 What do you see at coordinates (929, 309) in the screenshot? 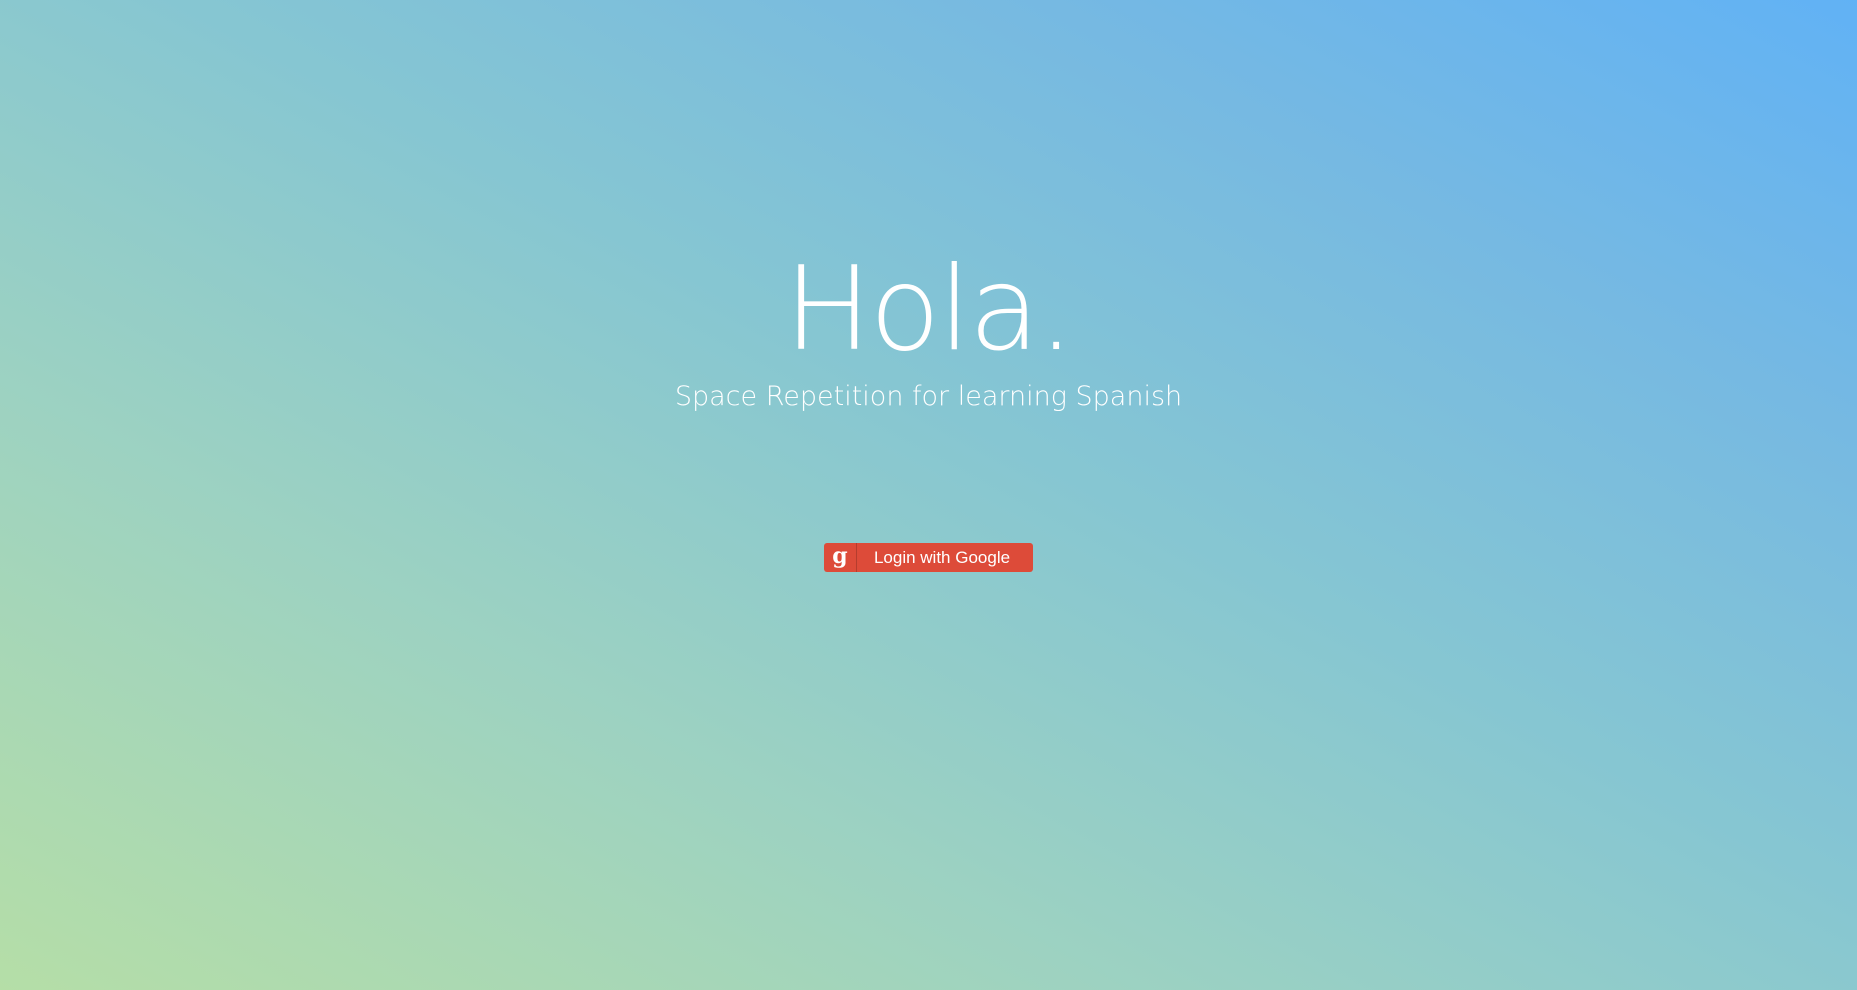
I see `page-title: Hola.` at bounding box center [929, 309].